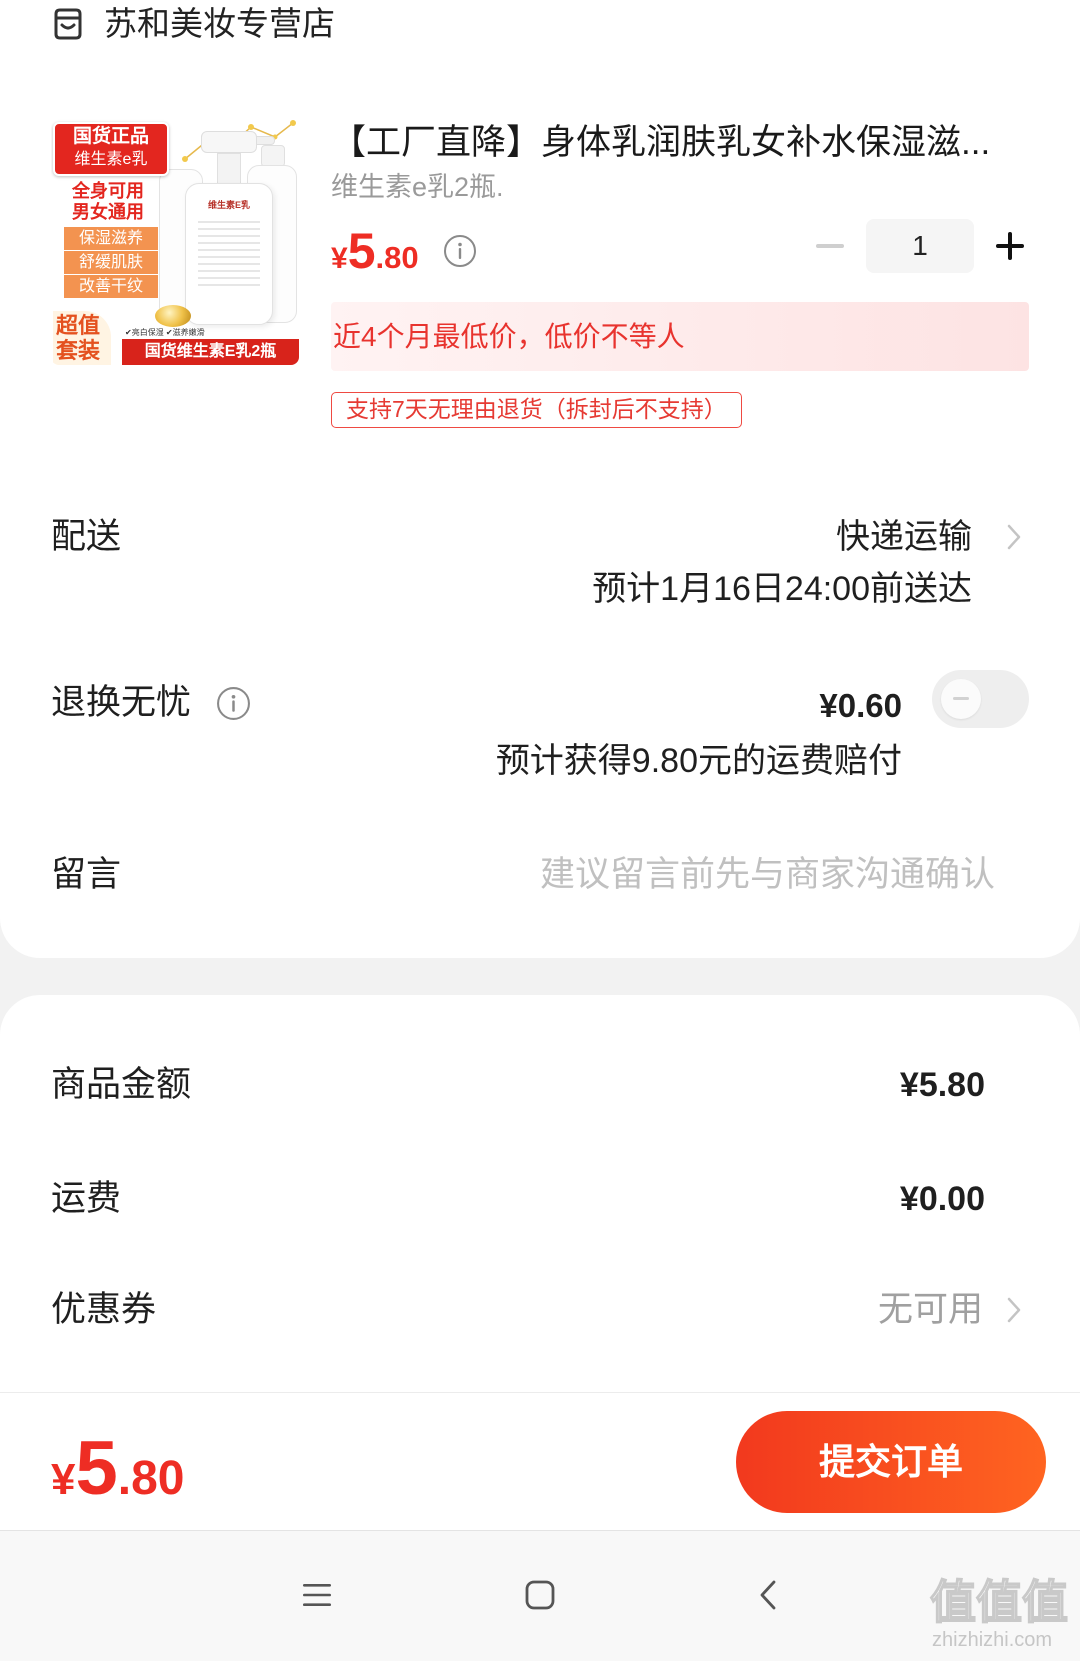 Image resolution: width=1080 pixels, height=1661 pixels. What do you see at coordinates (229, 169) in the screenshot?
I see `pump-neck` at bounding box center [229, 169].